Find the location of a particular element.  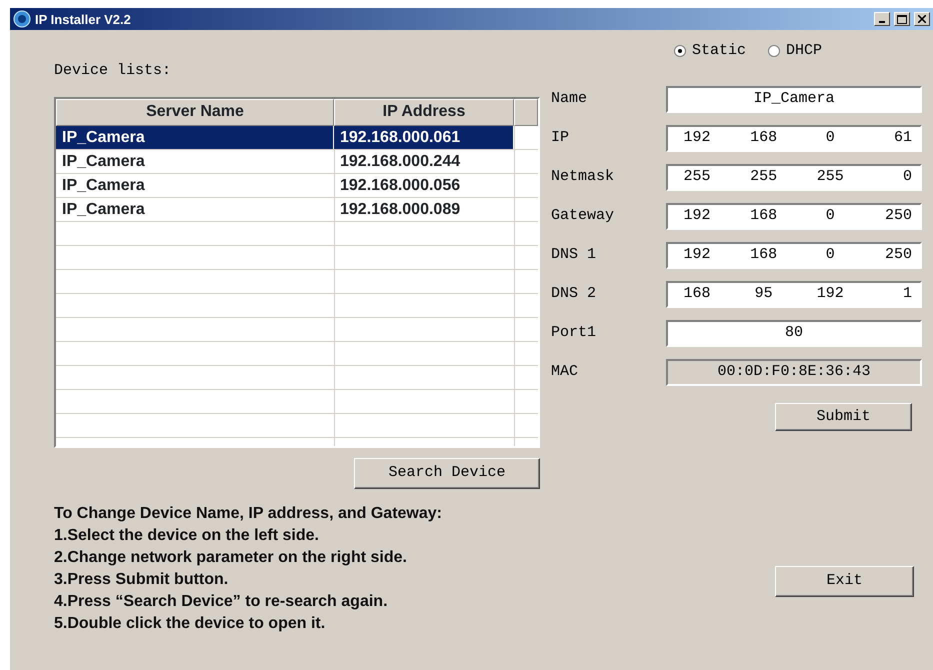

field-label: Gateway is located at coordinates (583, 216).